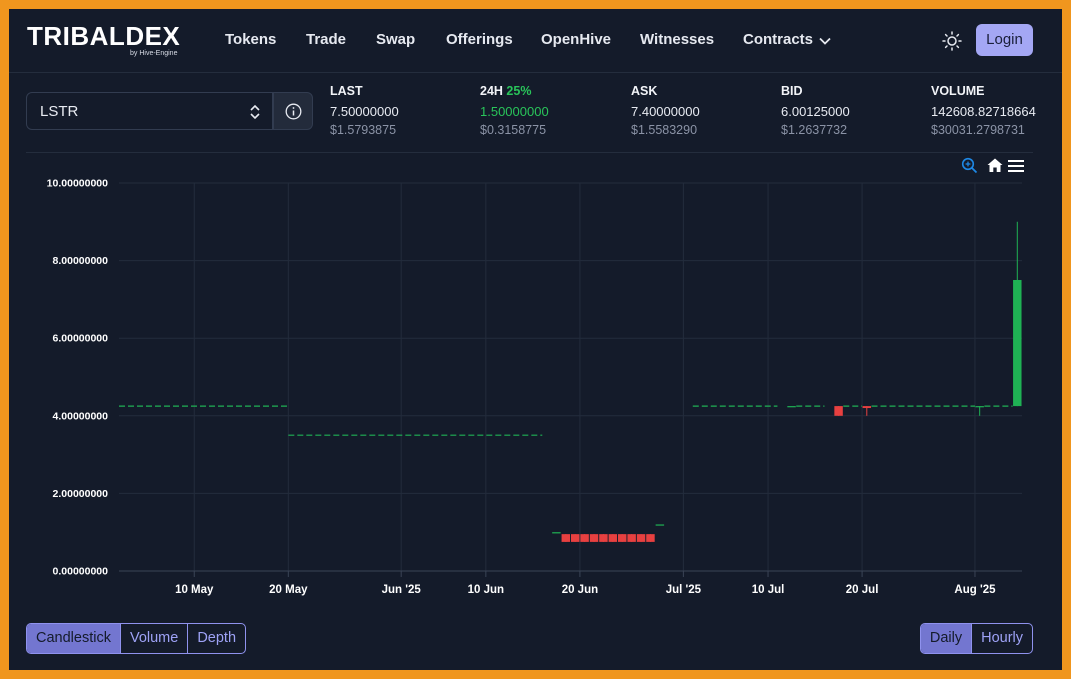 The image size is (1071, 679). I want to click on interval-toggle: Daily Hourly, so click(976, 638).